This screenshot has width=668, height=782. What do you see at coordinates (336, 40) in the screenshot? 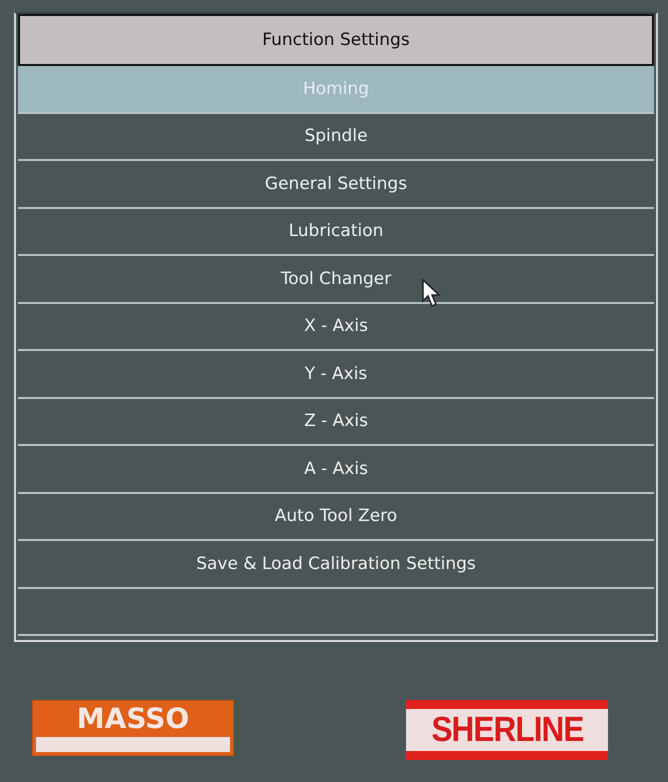
I see `panel-header: Function Settings` at bounding box center [336, 40].